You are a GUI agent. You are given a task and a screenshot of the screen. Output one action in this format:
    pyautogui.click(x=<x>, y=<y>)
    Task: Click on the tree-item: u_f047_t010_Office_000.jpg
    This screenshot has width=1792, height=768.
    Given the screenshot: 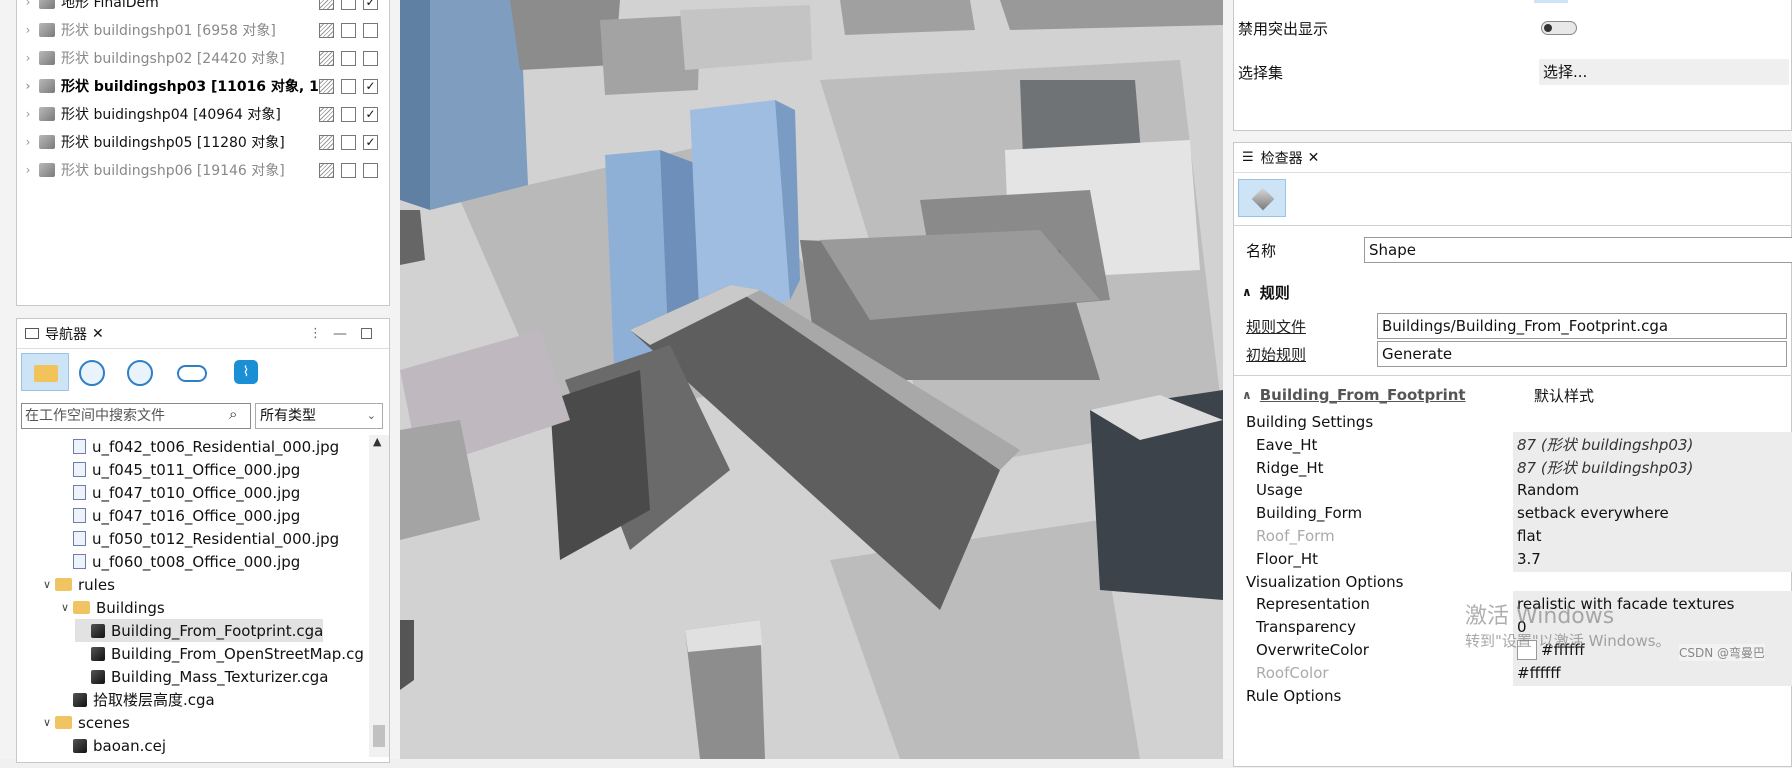 What is the action you would take?
    pyautogui.click(x=178, y=492)
    